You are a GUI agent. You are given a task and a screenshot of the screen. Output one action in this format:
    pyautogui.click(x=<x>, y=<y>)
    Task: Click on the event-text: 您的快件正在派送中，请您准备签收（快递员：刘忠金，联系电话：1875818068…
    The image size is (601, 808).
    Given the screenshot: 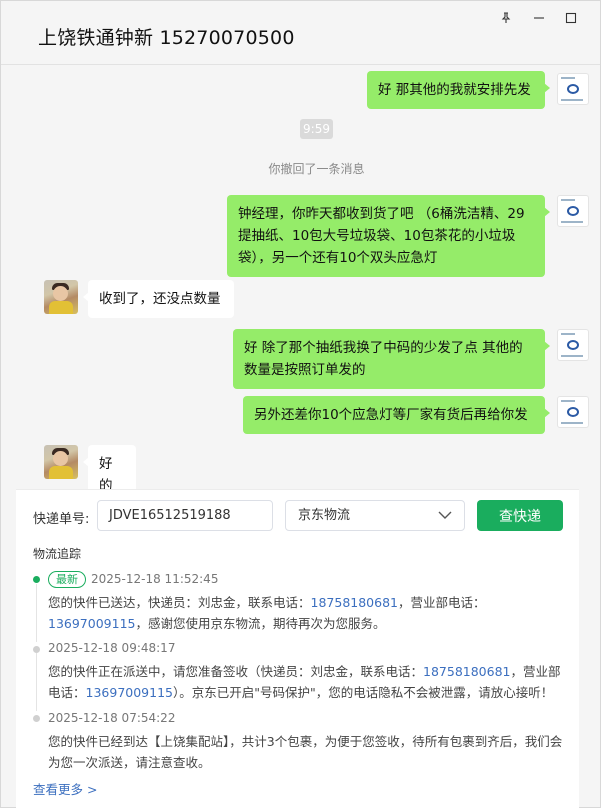 What is the action you would take?
    pyautogui.click(x=308, y=682)
    